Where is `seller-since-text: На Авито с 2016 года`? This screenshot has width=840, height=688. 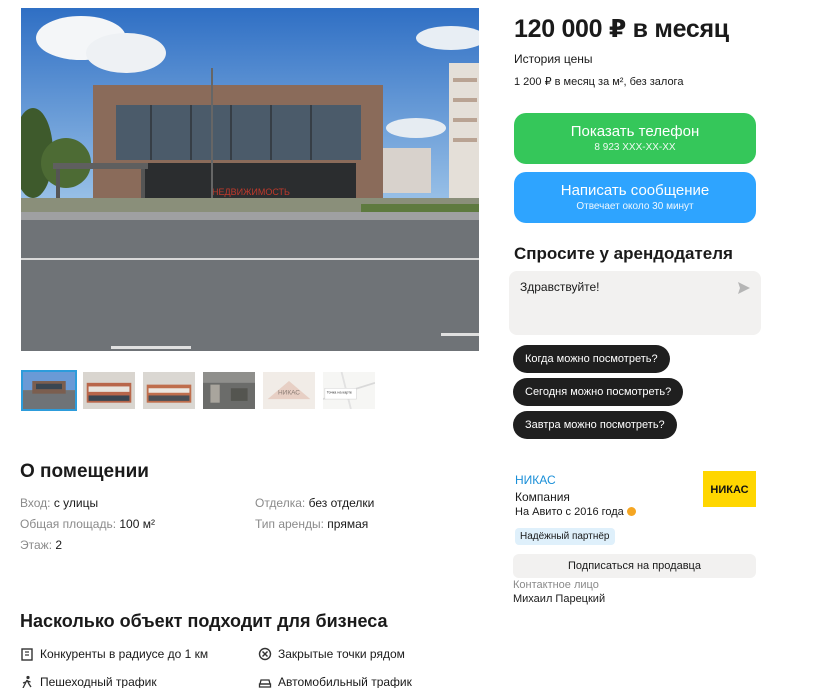
seller-since-text: На Авито с 2016 года is located at coordinates (569, 512).